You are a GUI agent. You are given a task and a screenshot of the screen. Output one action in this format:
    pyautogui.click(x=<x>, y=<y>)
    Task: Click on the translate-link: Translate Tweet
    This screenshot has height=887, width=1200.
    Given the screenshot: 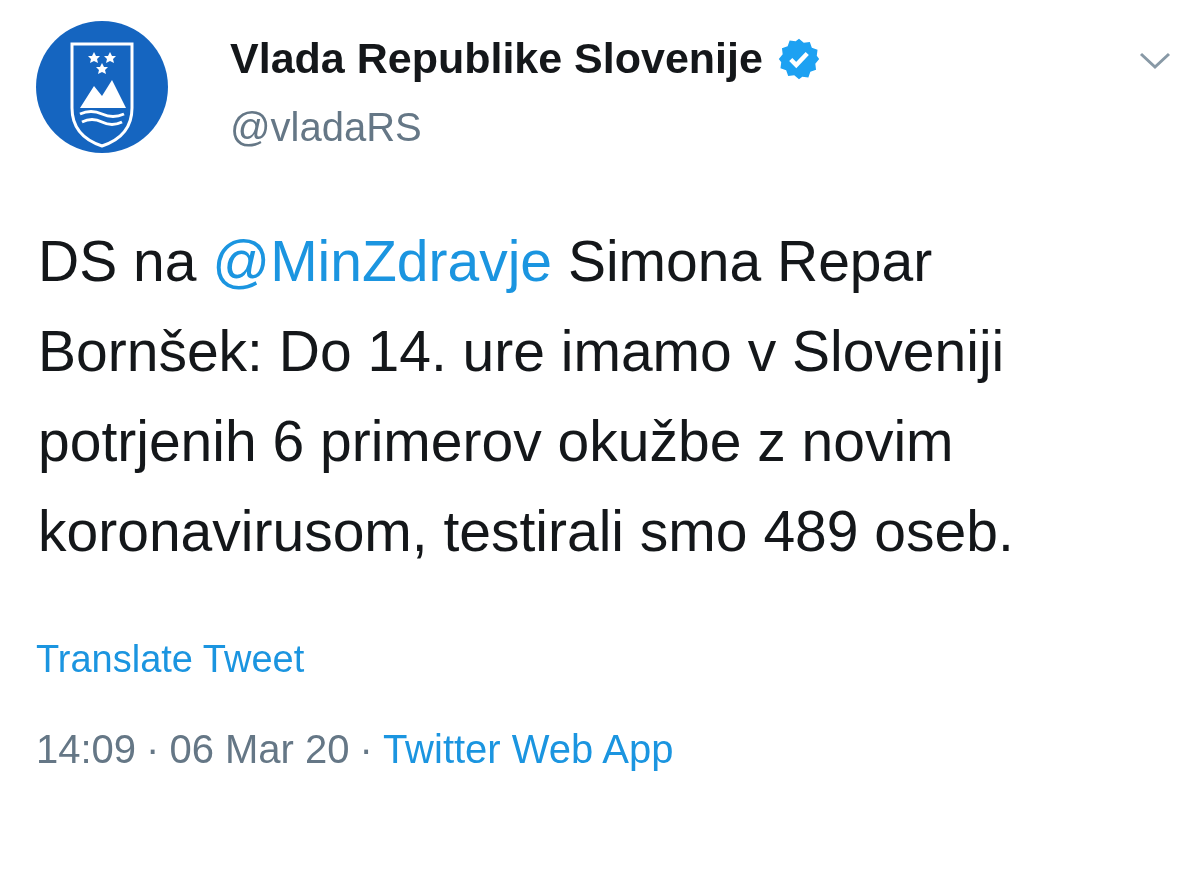 What is the action you would take?
    pyautogui.click(x=170, y=659)
    